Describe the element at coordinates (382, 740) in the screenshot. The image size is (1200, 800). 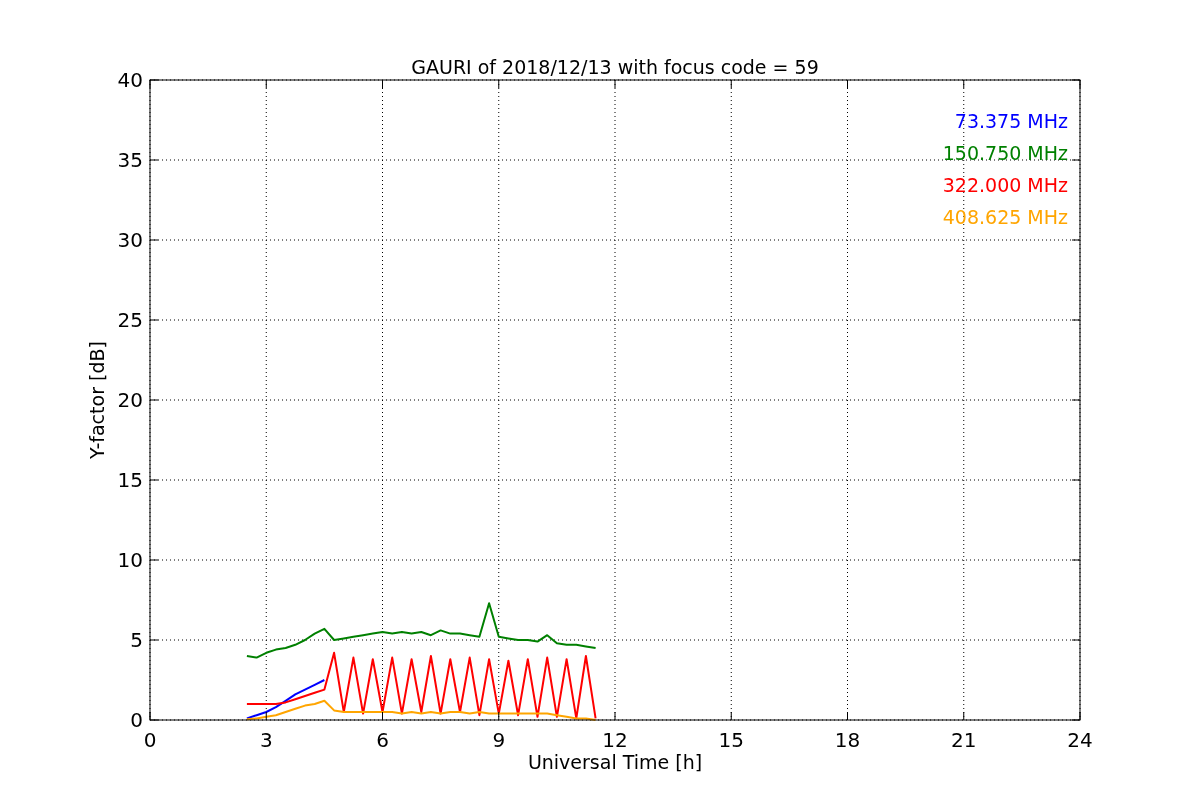
I see `x-tick-label: 6` at that location.